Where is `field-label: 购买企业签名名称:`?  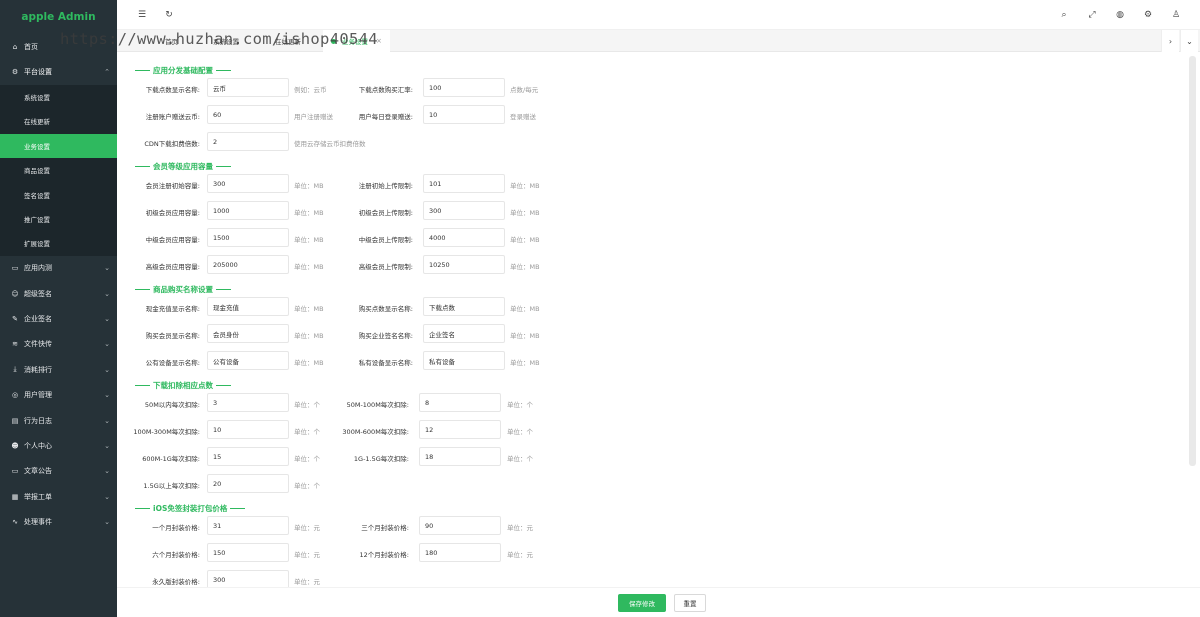
field-label: 购买企业签名名称: is located at coordinates (385, 336).